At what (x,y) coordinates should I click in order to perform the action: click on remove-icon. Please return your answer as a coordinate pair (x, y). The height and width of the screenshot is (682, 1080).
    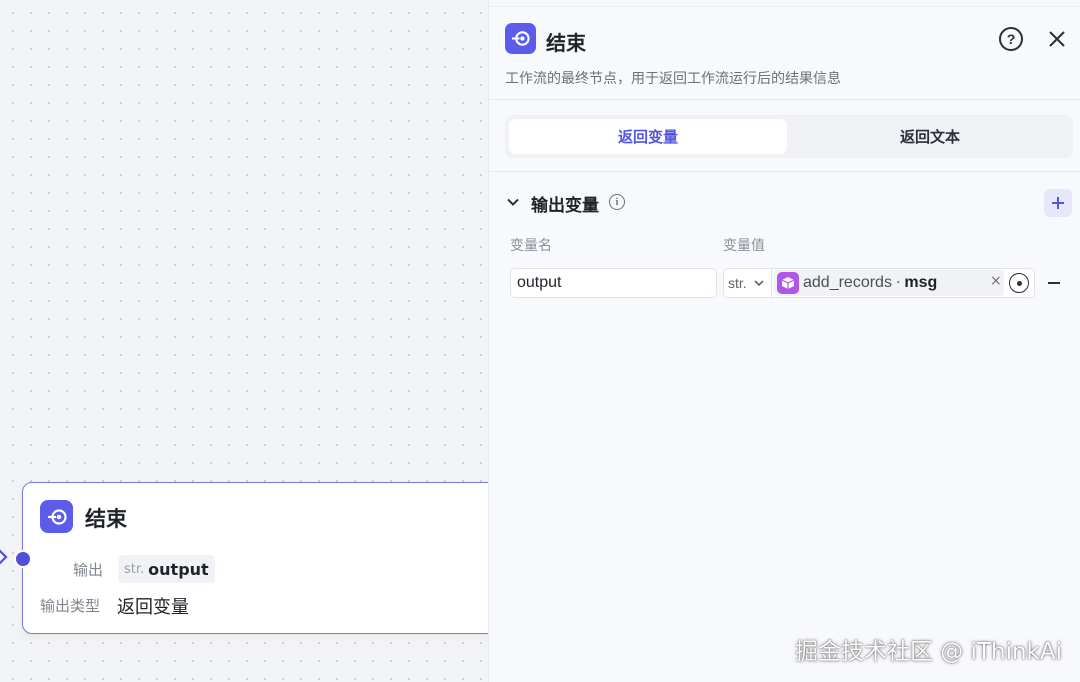
    Looking at the image, I should click on (1054, 283).